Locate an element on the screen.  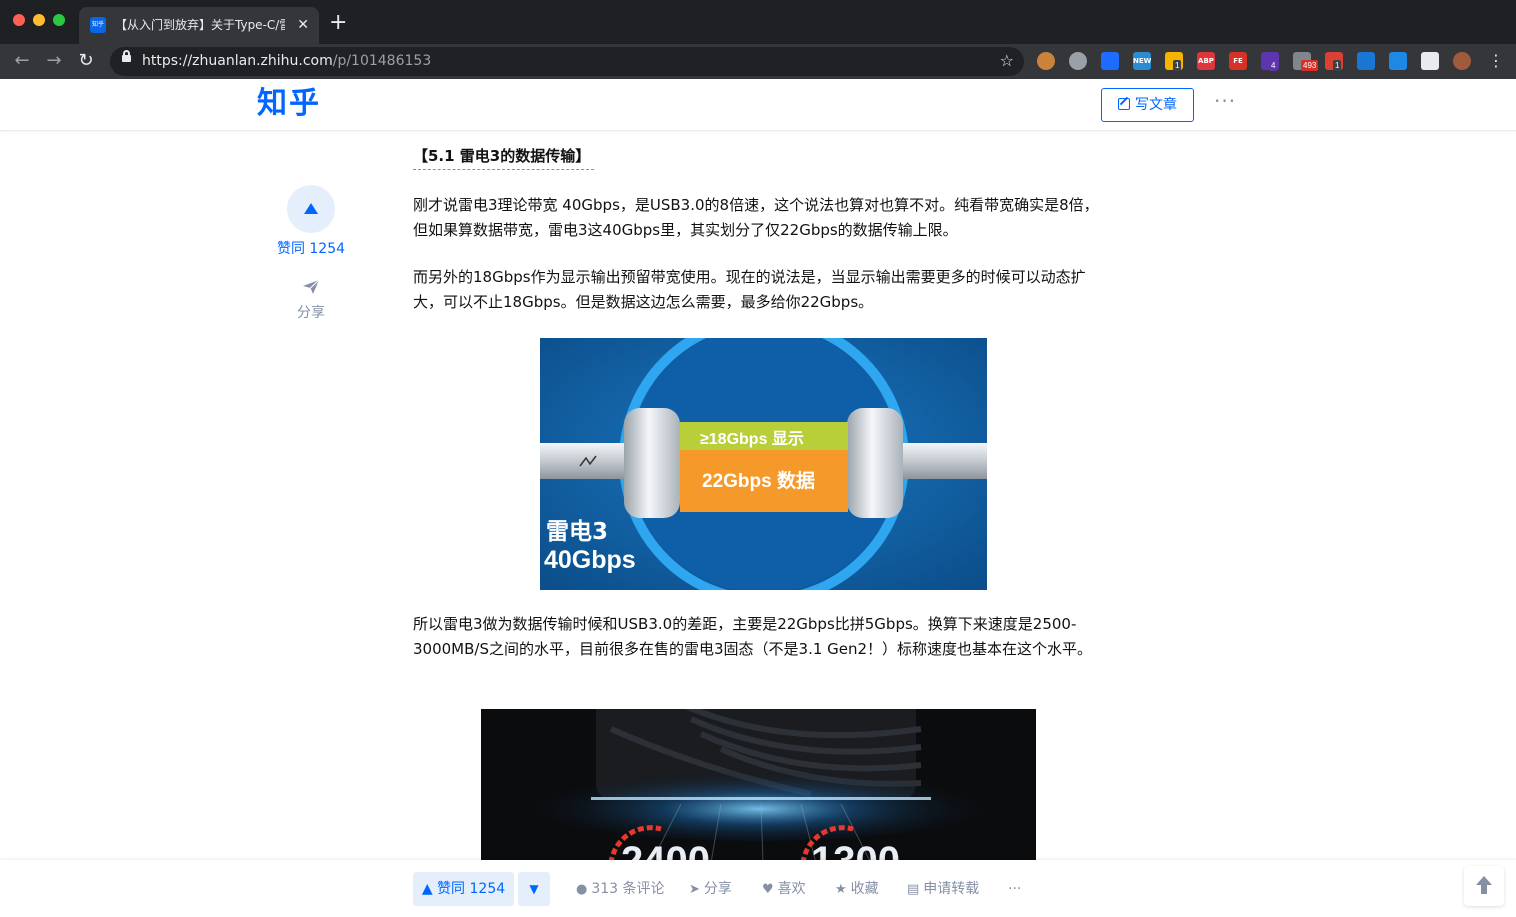
download-extension-icon is located at coordinates (1398, 61).